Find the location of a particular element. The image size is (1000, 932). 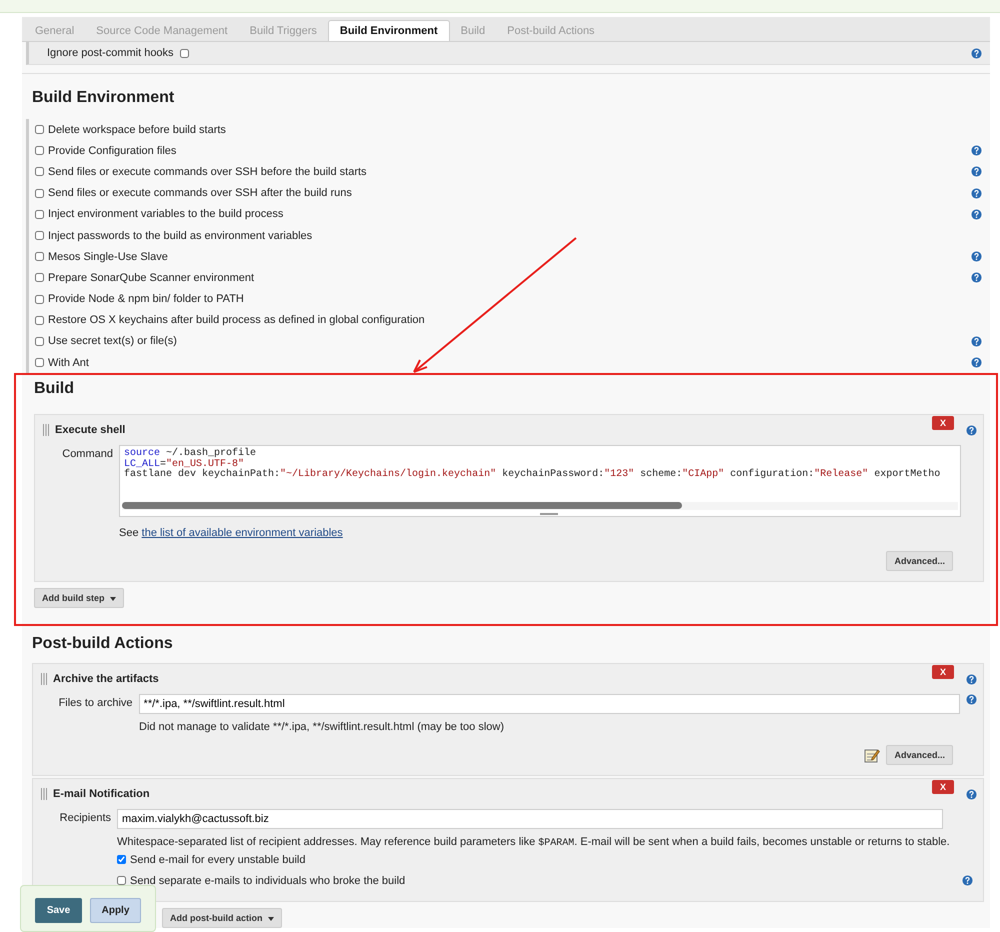

section-heading: Post-build Actions is located at coordinates (102, 644).